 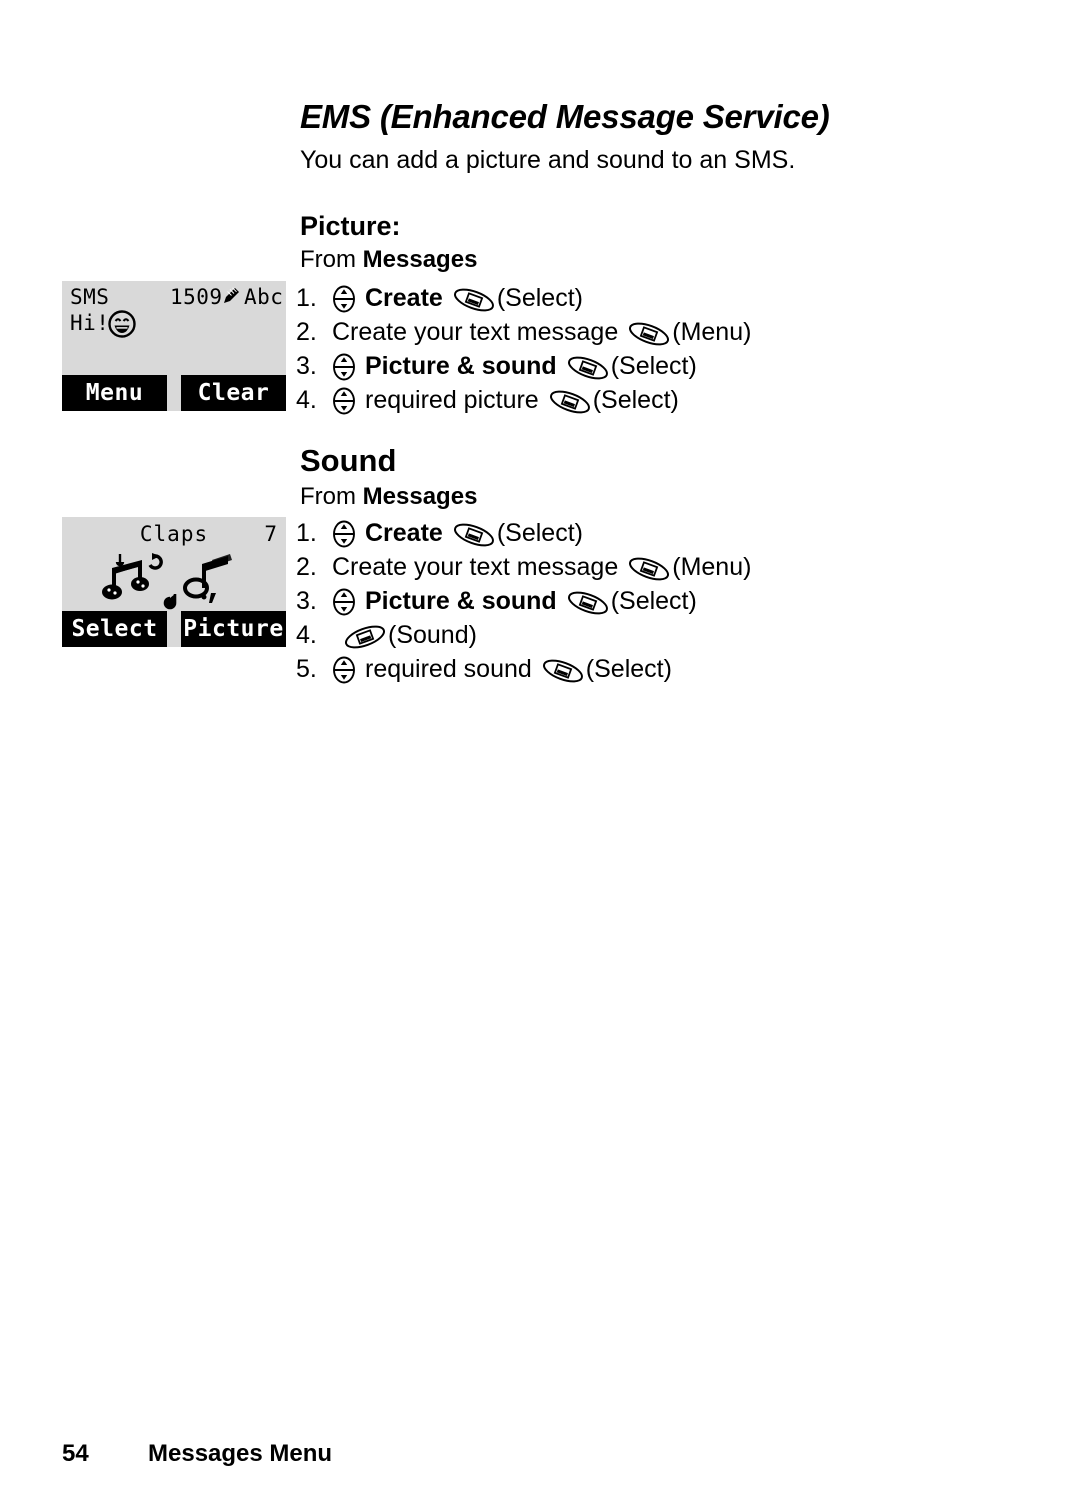 I want to click on sound-from-prefix: From, so click(x=331, y=496).